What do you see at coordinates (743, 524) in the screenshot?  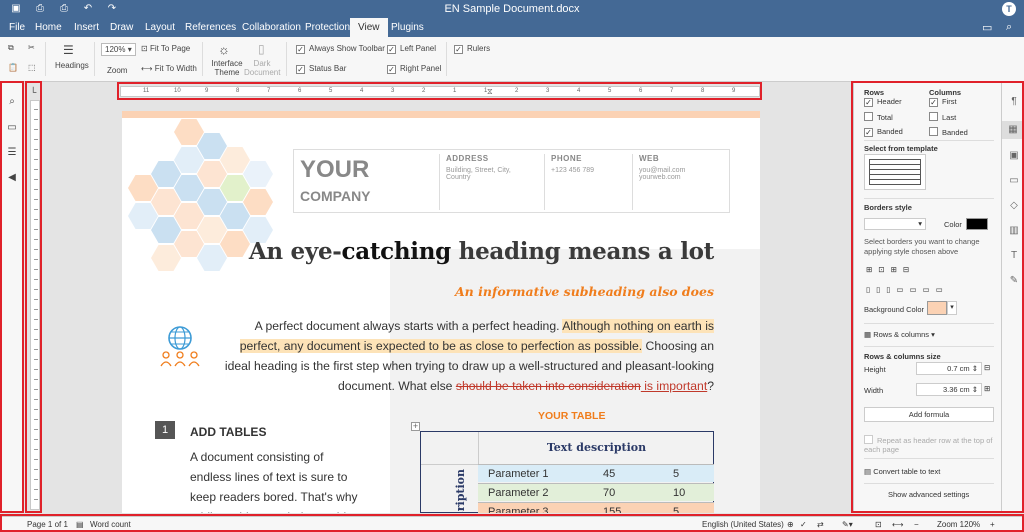 I see `language-button: English (United States)` at bounding box center [743, 524].